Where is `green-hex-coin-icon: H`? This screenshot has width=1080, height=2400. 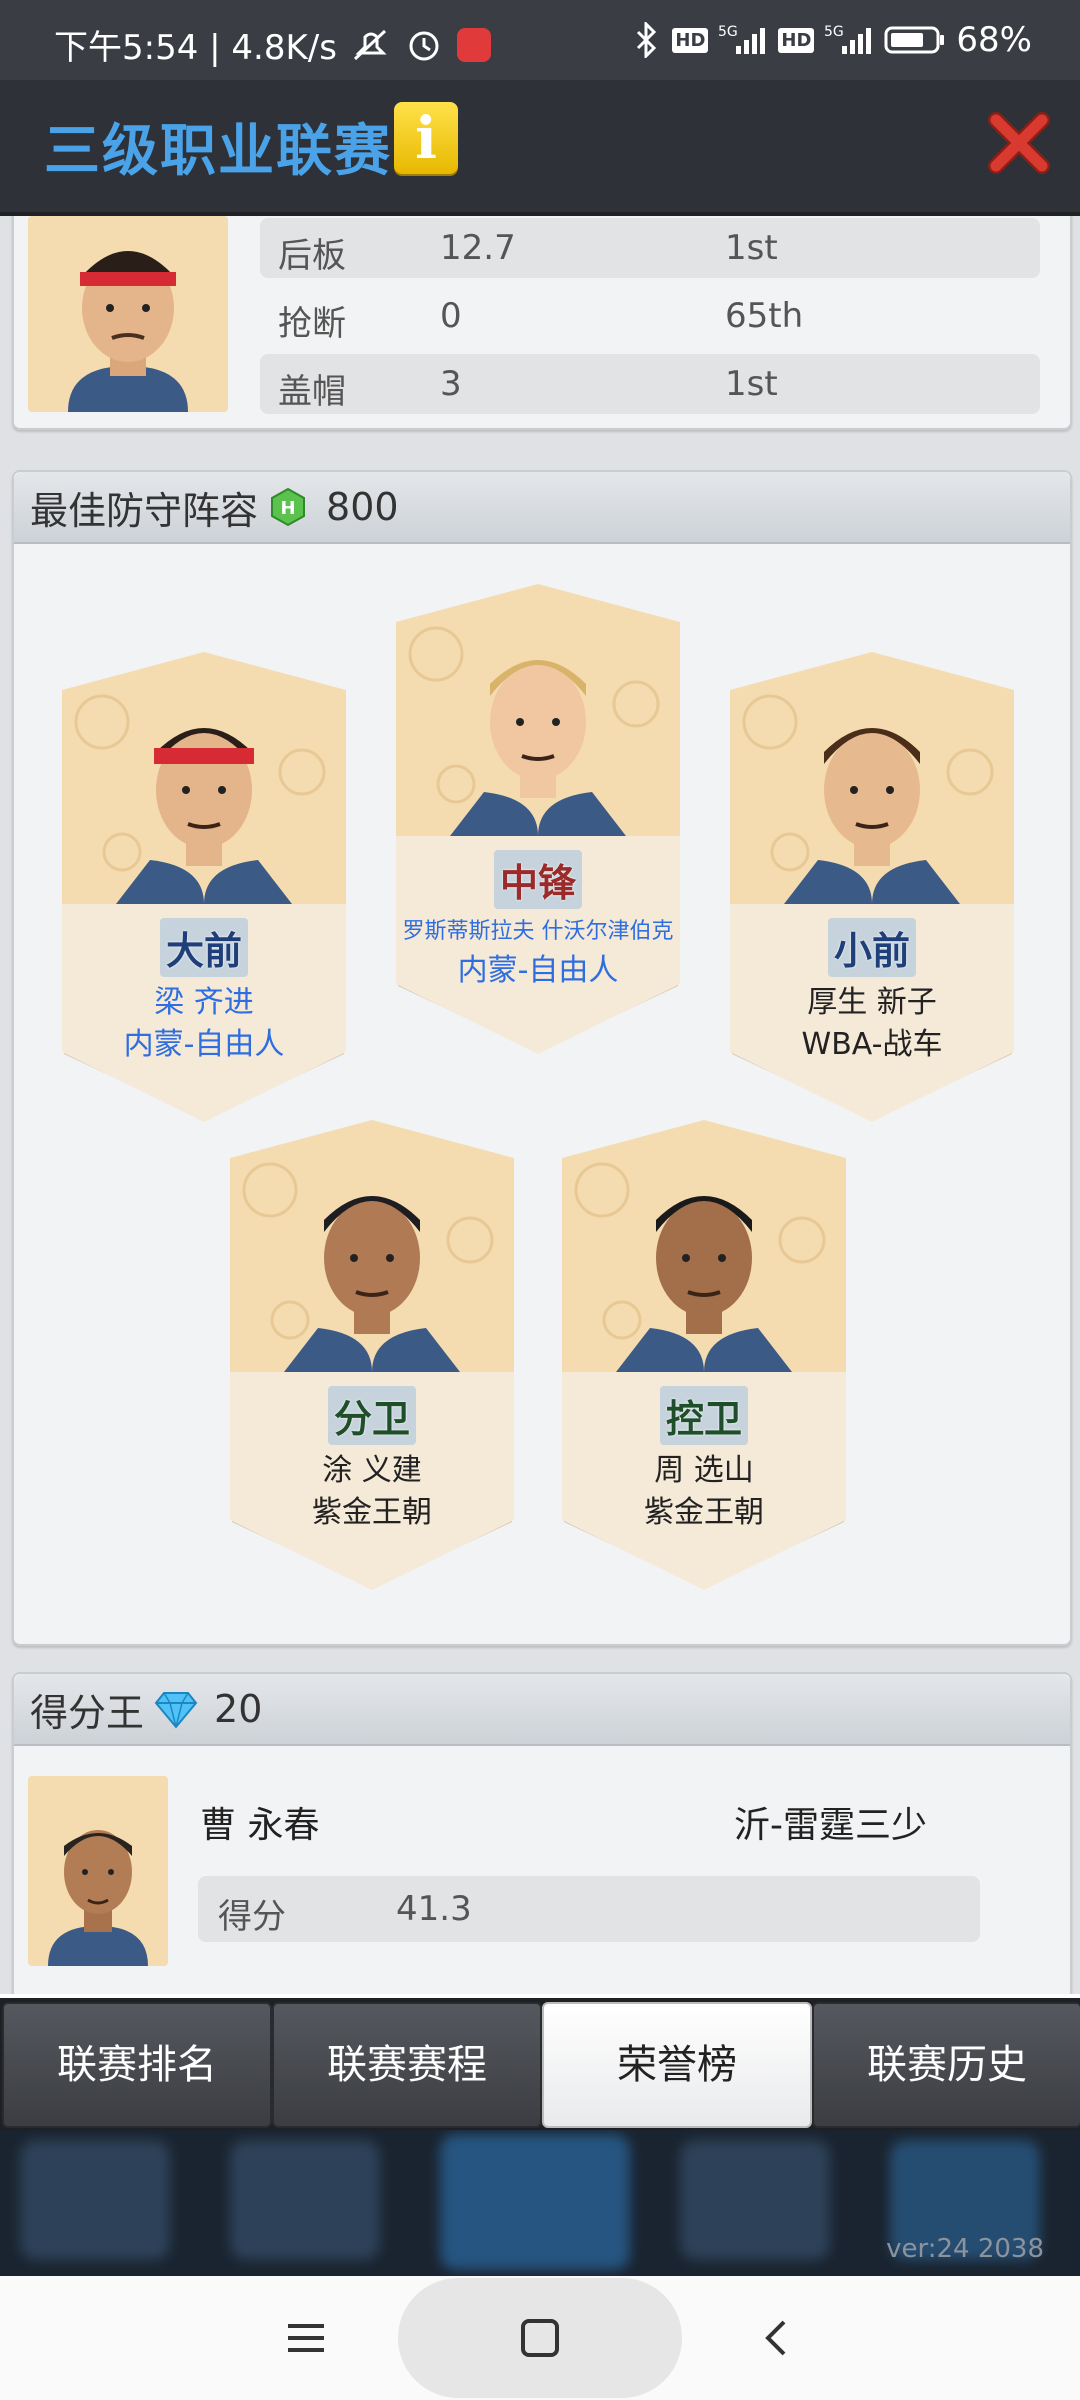
green-hex-coin-icon: H is located at coordinates (288, 507).